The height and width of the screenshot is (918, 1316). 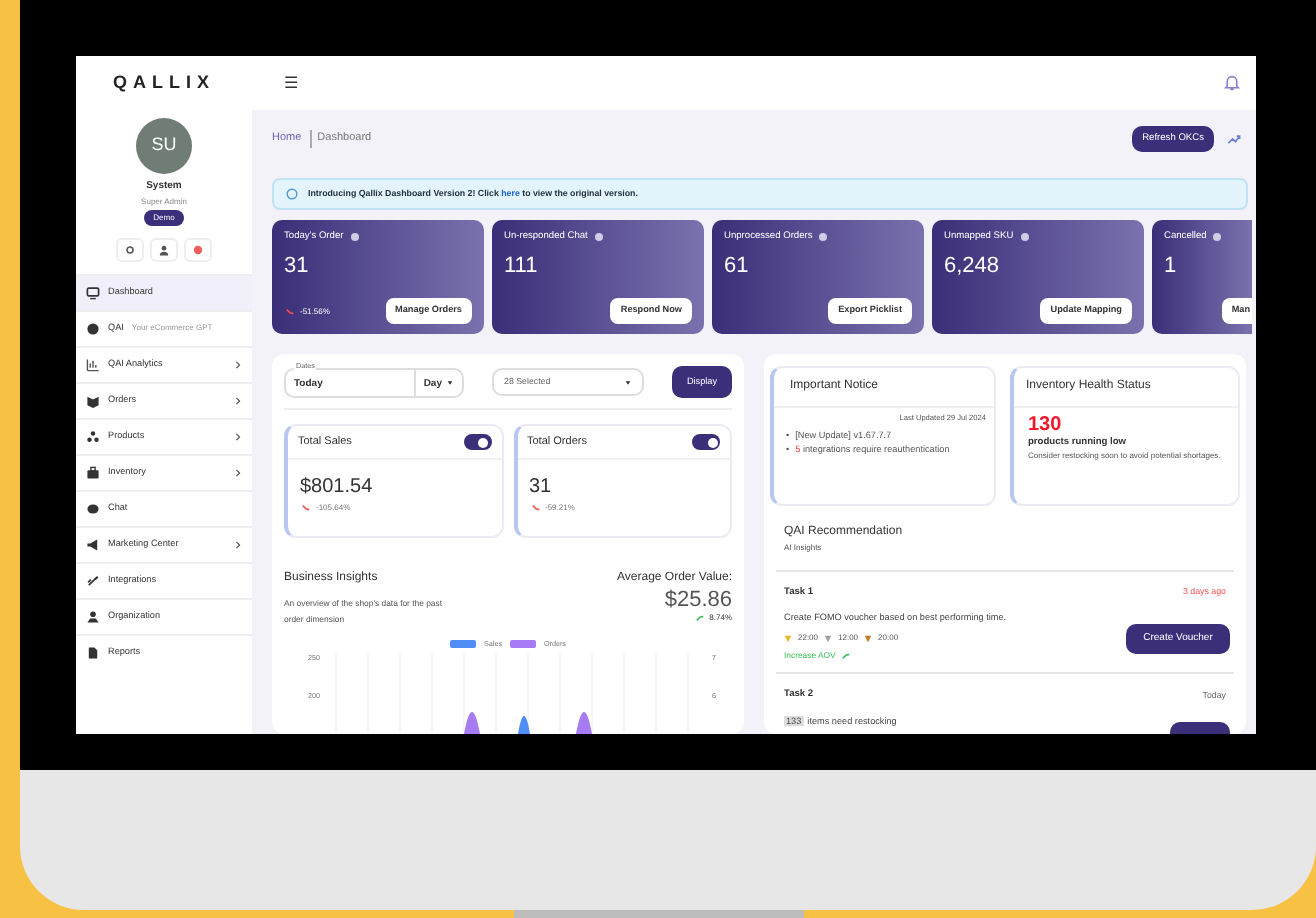 What do you see at coordinates (93, 616) in the screenshot?
I see `organization-icon` at bounding box center [93, 616].